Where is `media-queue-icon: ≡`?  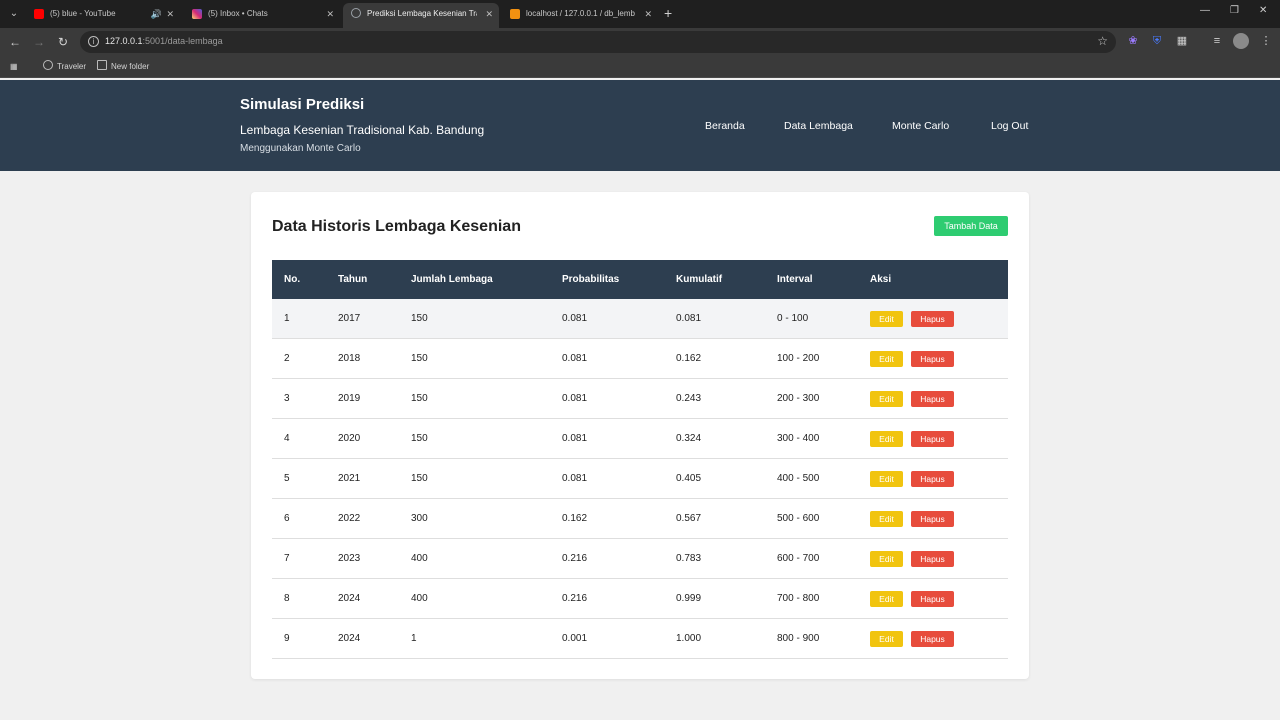 media-queue-icon: ≡ is located at coordinates (1217, 41).